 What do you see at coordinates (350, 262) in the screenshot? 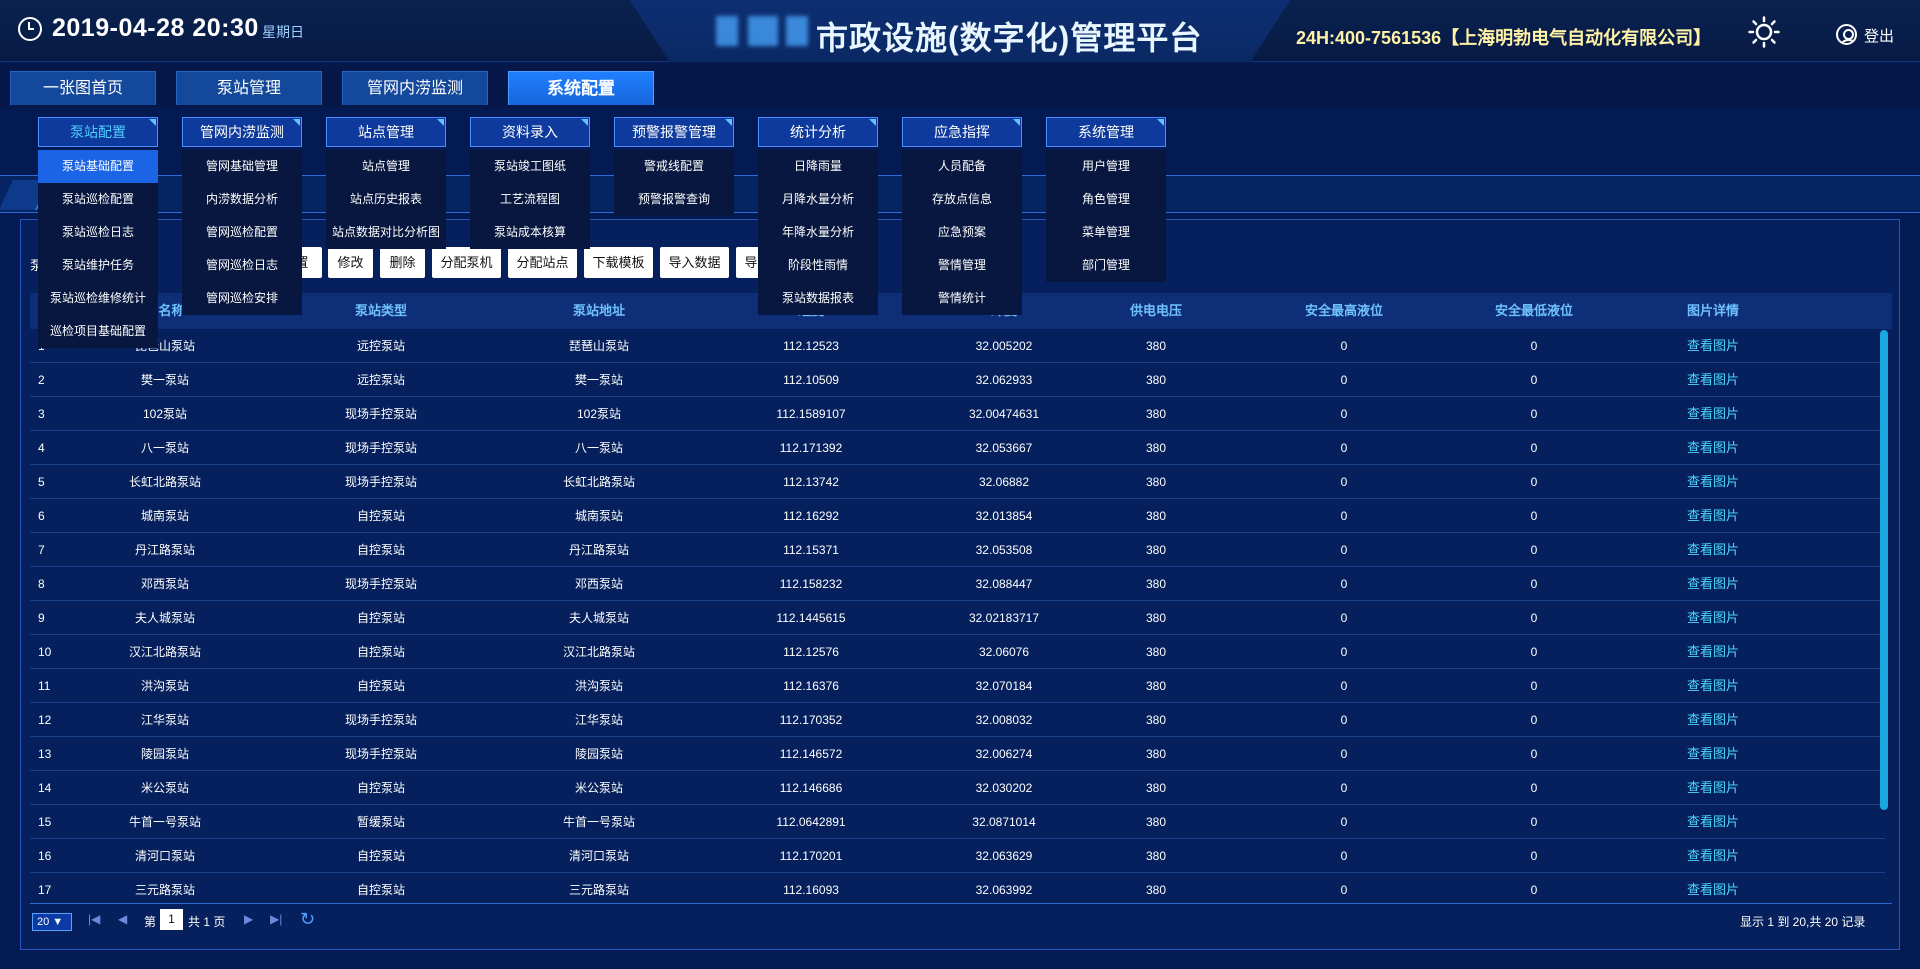
I see `edit-button: 修改` at bounding box center [350, 262].